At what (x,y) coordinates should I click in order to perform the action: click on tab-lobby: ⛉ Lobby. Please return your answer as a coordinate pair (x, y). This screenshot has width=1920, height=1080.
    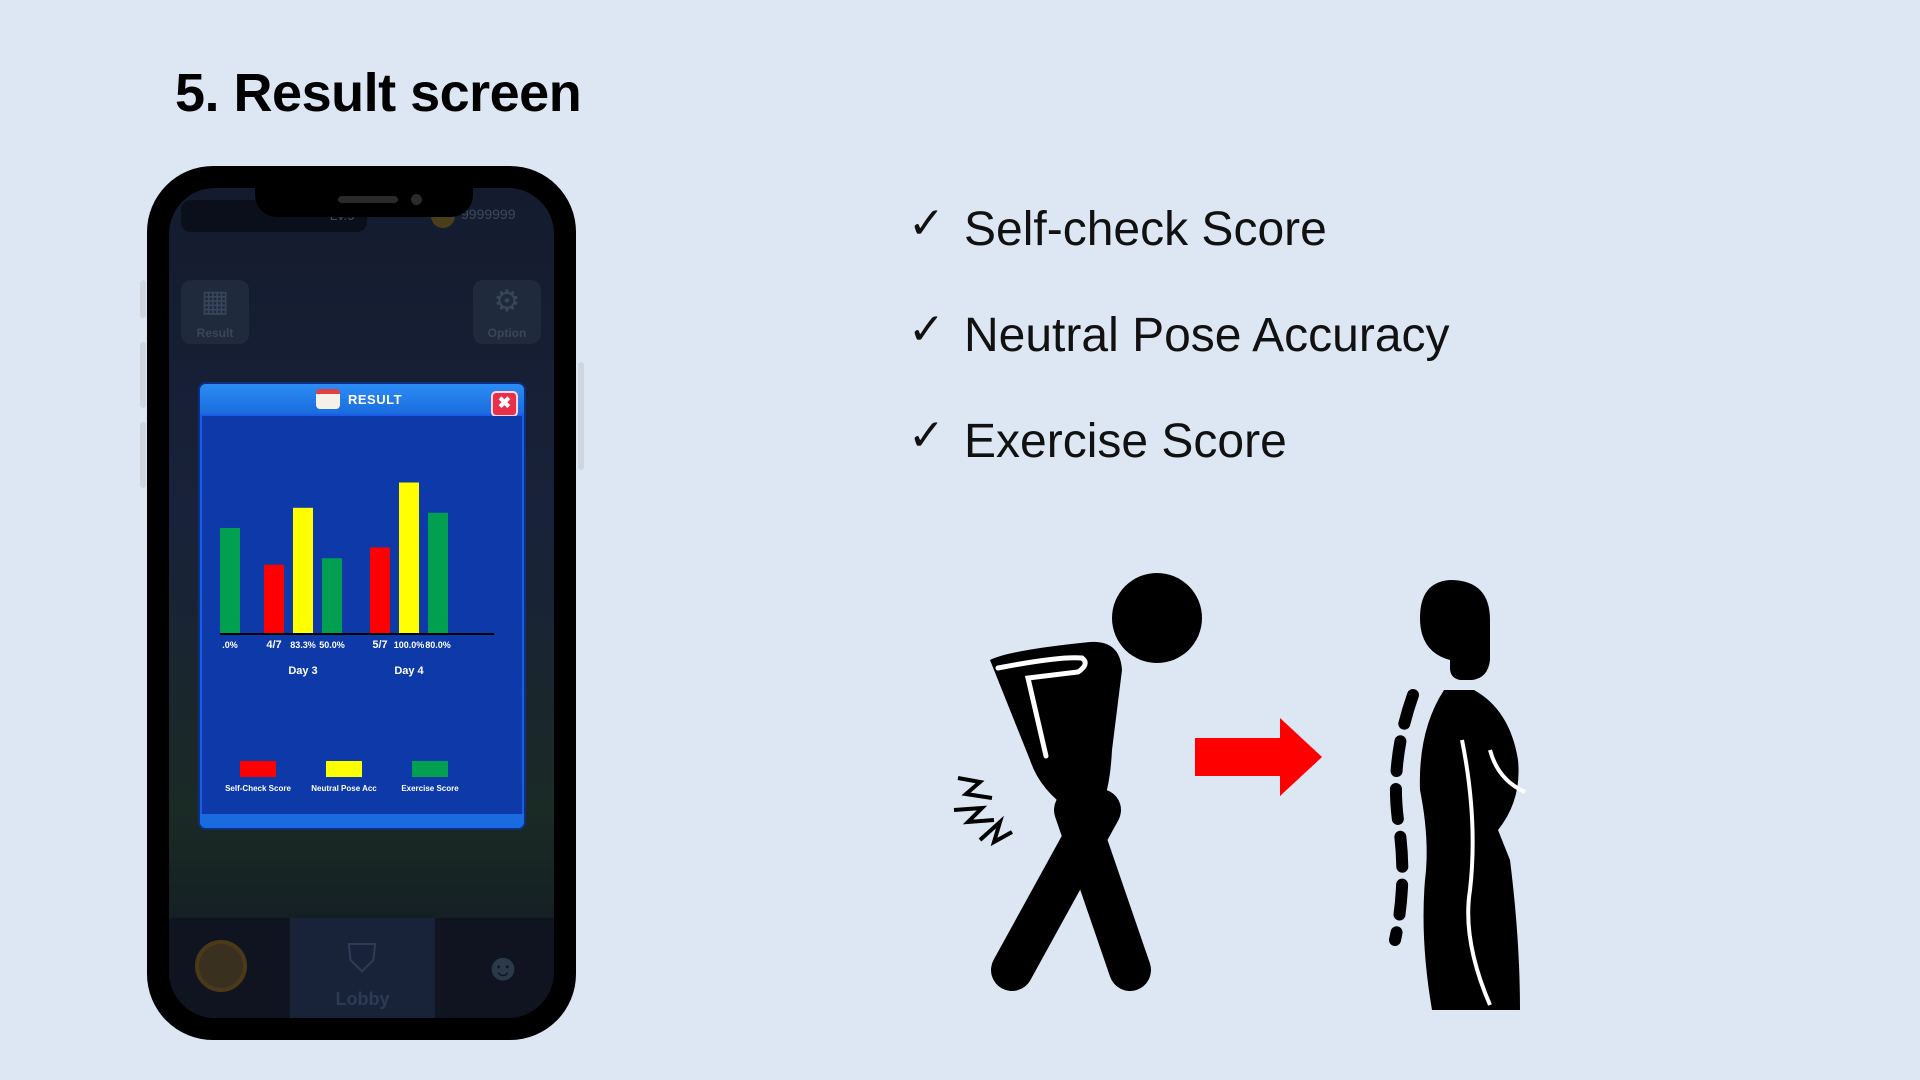
    Looking at the image, I should click on (362, 968).